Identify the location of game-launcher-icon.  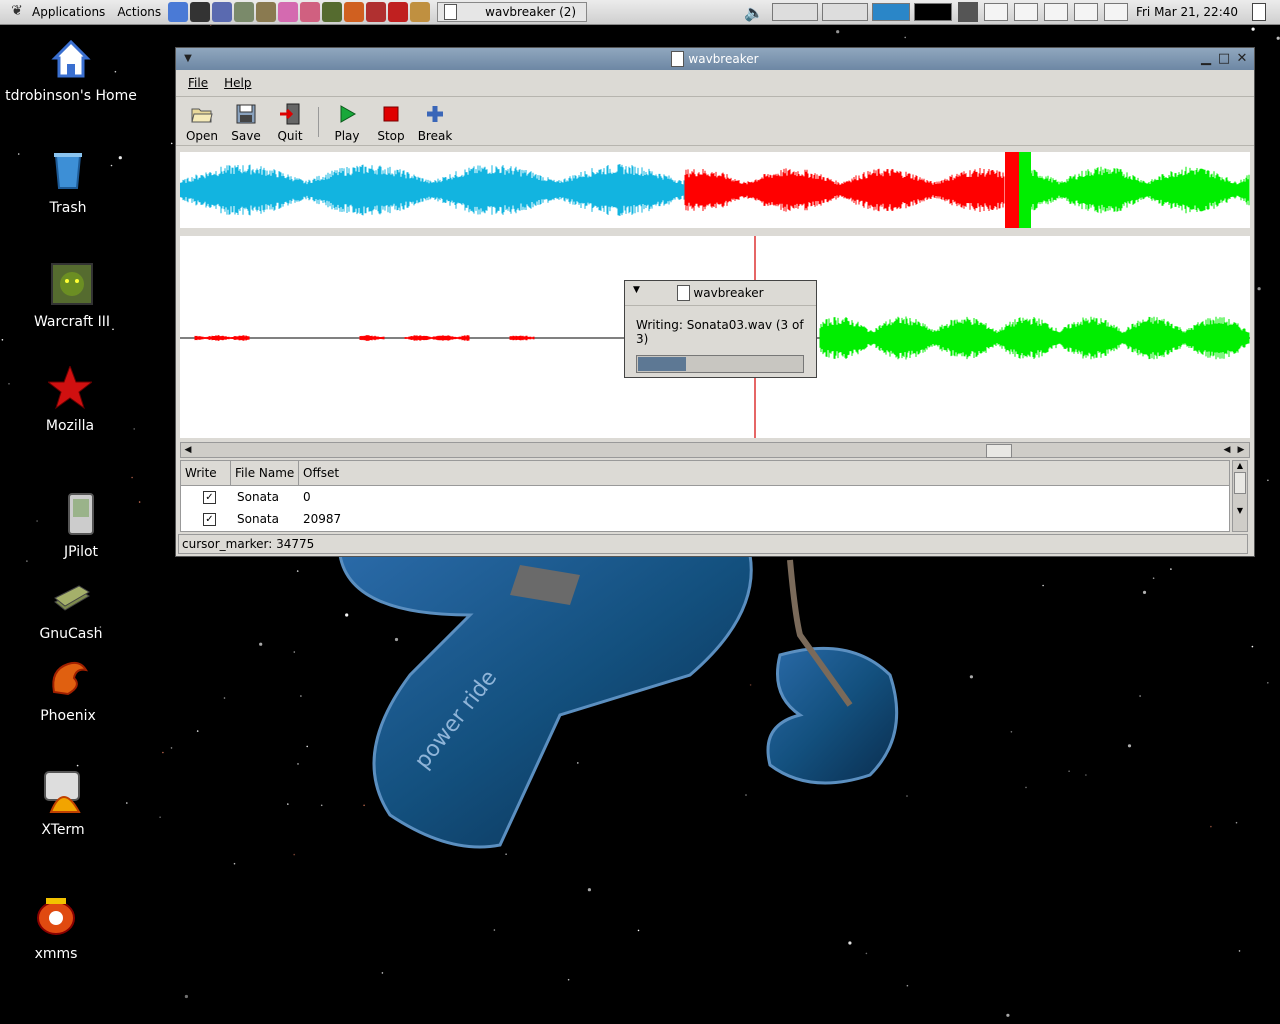
(376, 12).